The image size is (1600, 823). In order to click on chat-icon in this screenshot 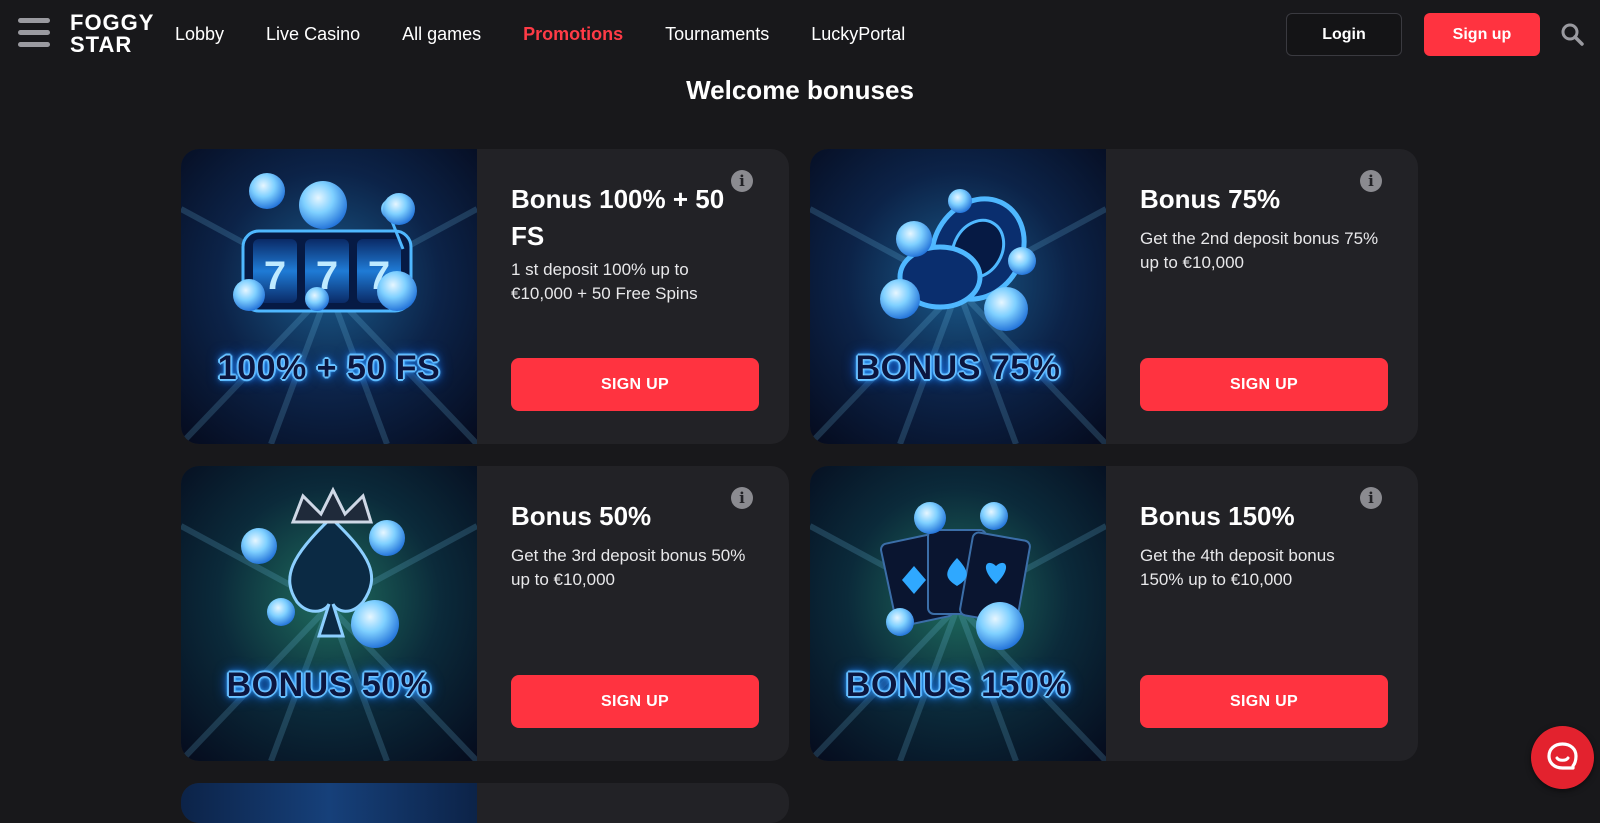, I will do `click(1562, 756)`.